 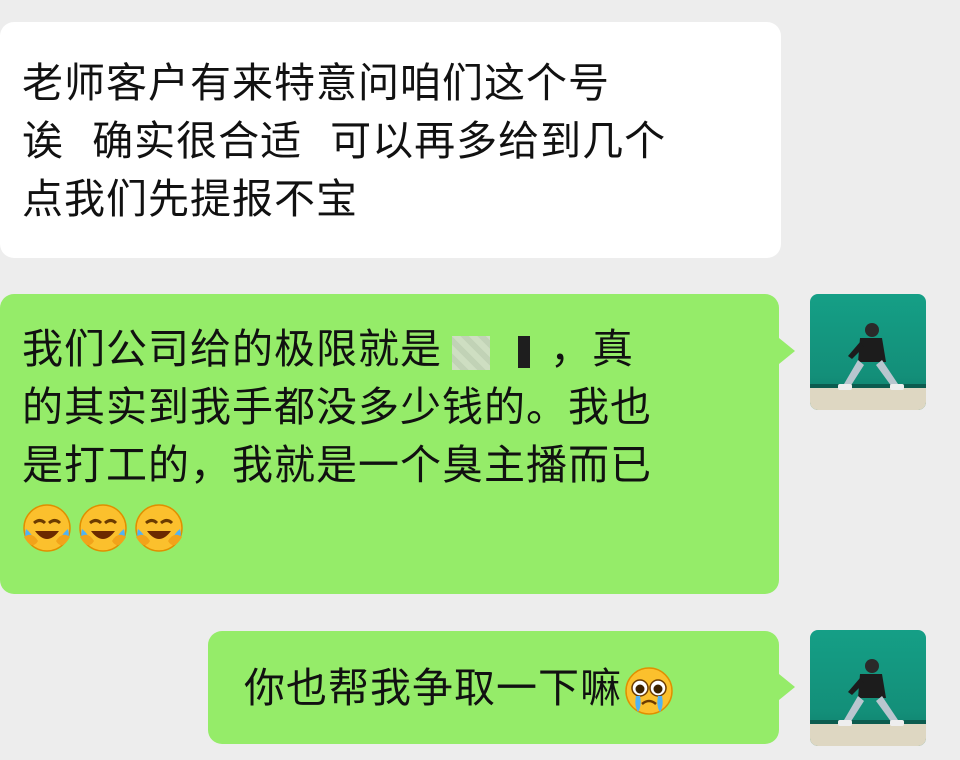 What do you see at coordinates (316, 83) in the screenshot?
I see `message-line: 老师客户有来特意问咱们这个号` at bounding box center [316, 83].